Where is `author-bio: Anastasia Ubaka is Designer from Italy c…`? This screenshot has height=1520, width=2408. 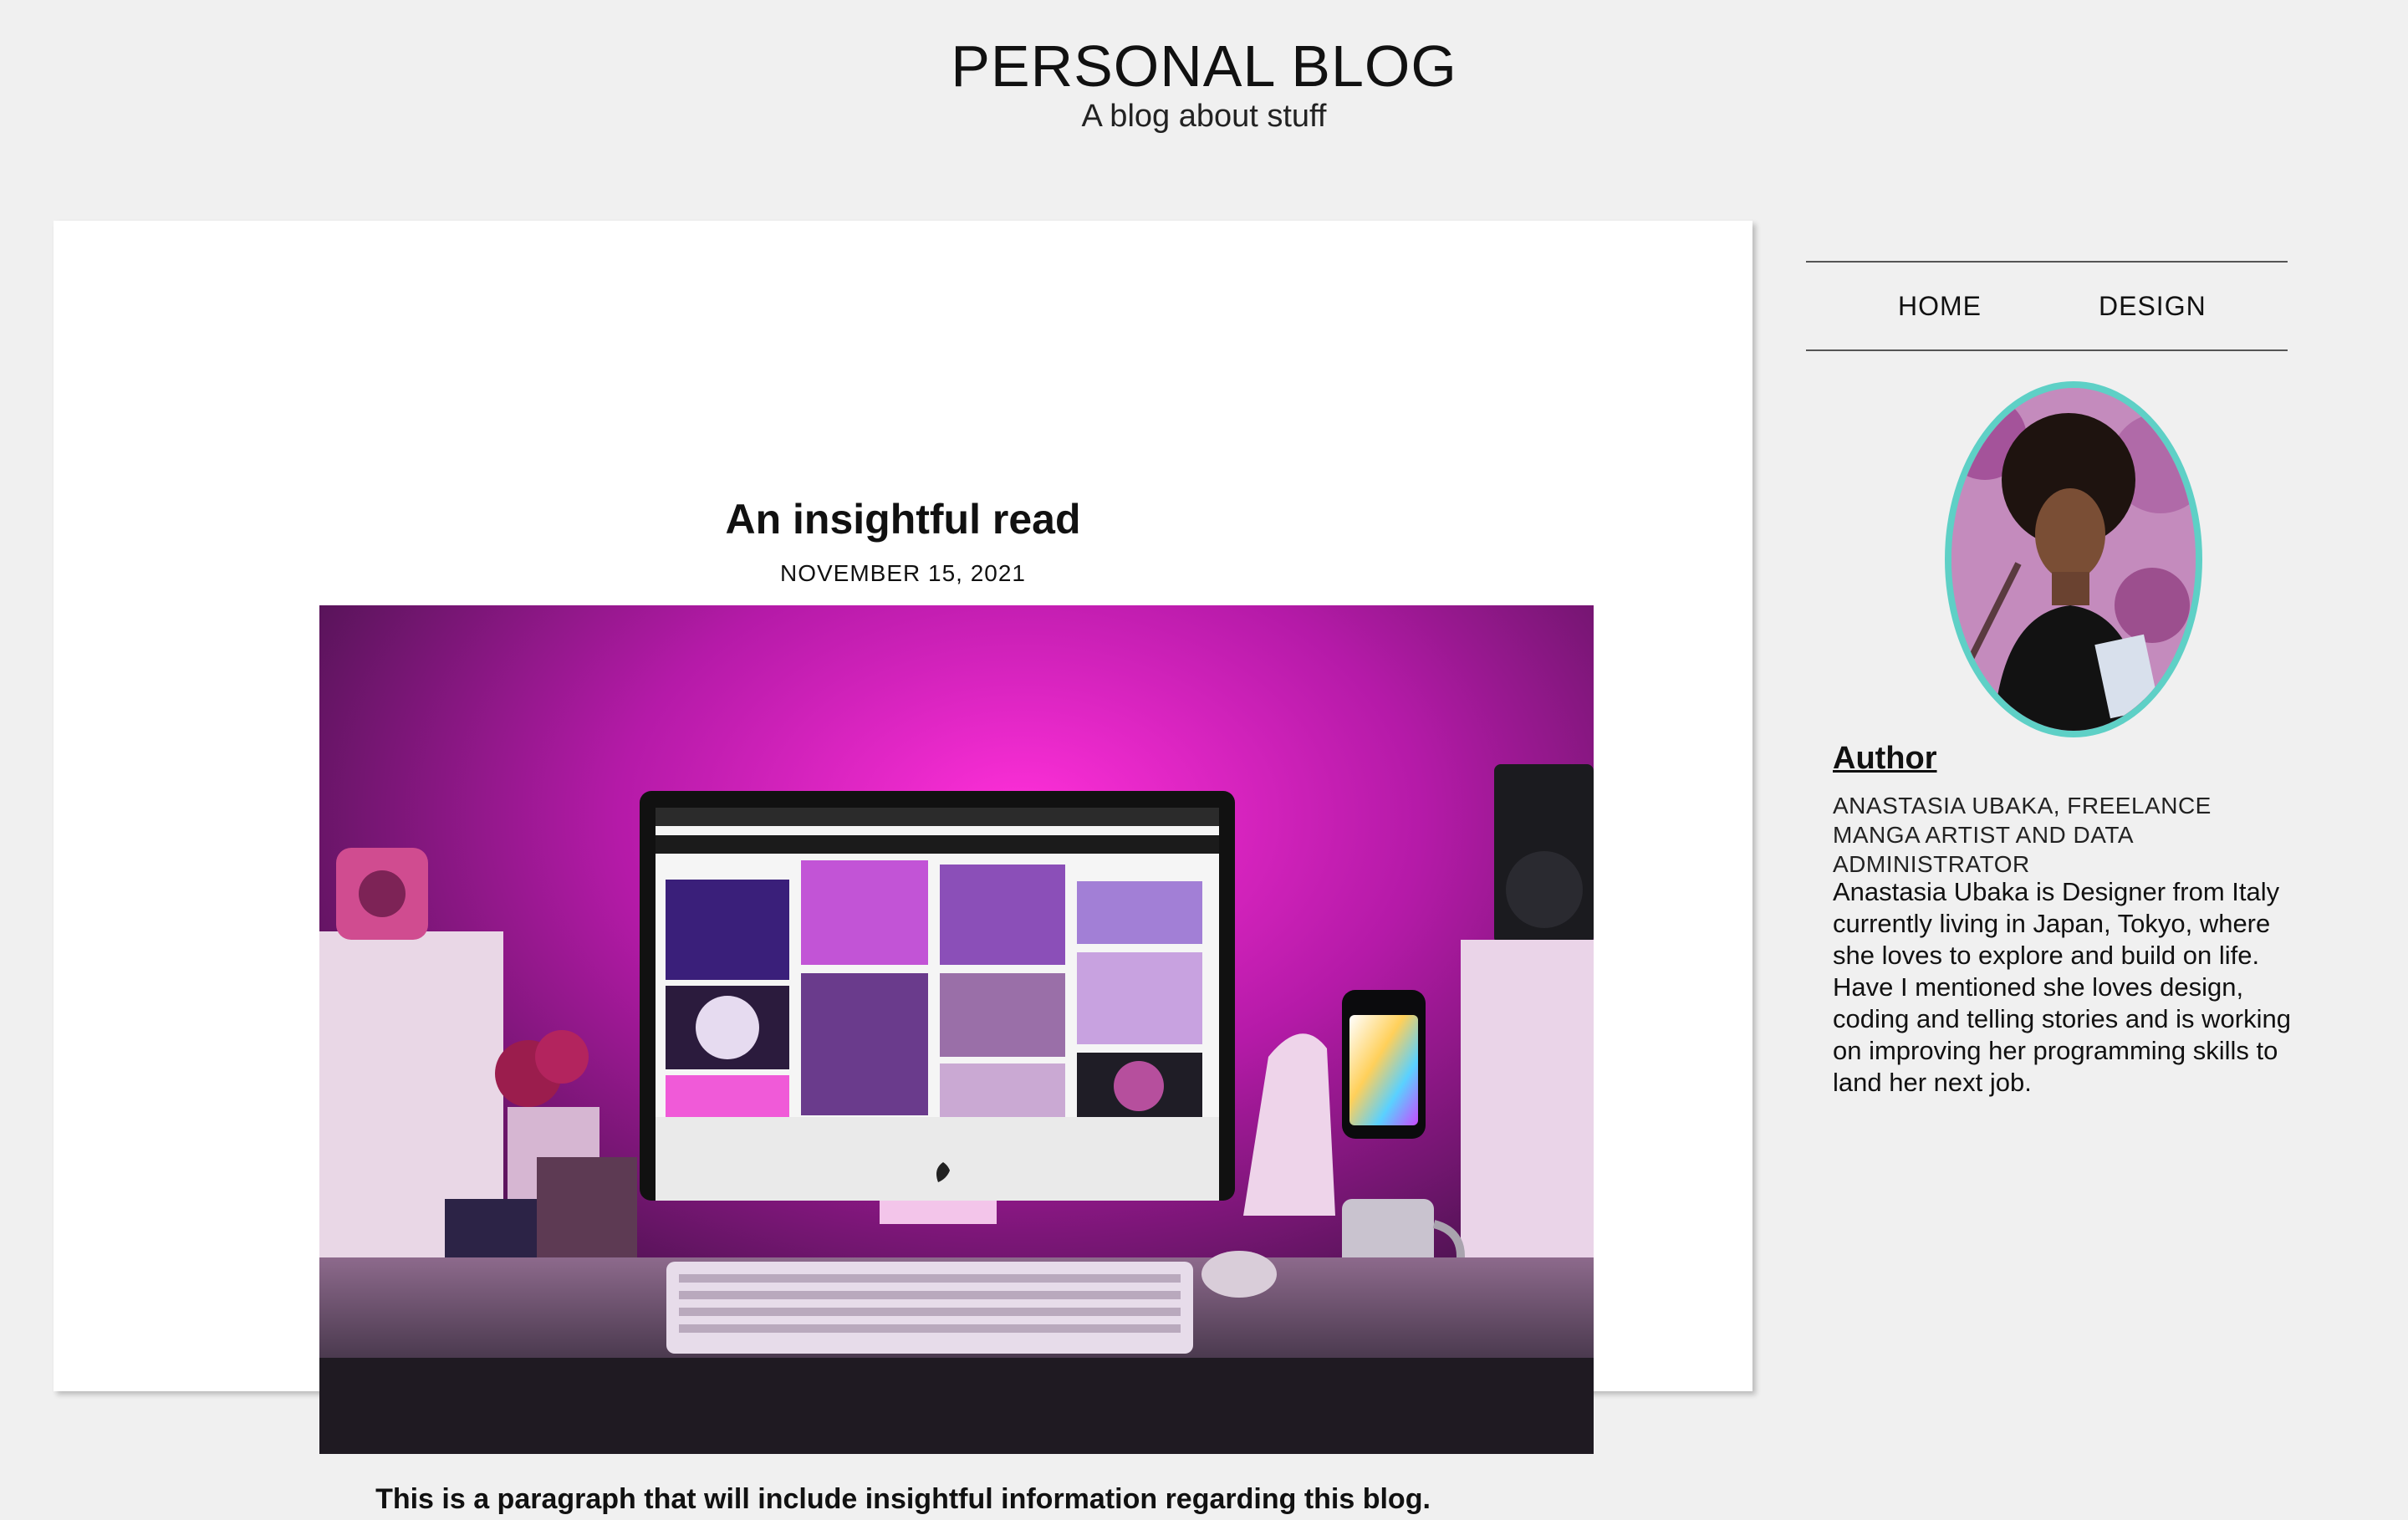 author-bio: Anastasia Ubaka is Designer from Italy c… is located at coordinates (2062, 987).